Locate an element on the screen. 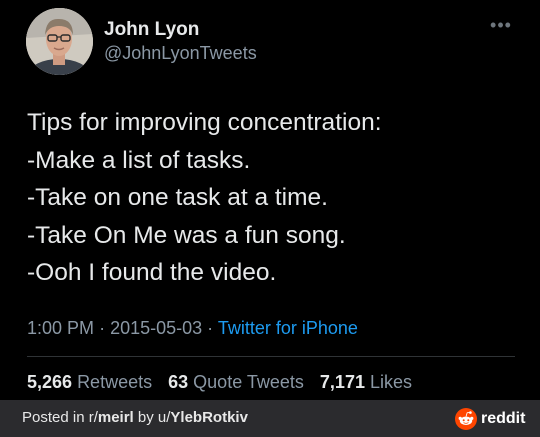 This screenshot has height=437, width=540. by-label: by u/ is located at coordinates (152, 417).